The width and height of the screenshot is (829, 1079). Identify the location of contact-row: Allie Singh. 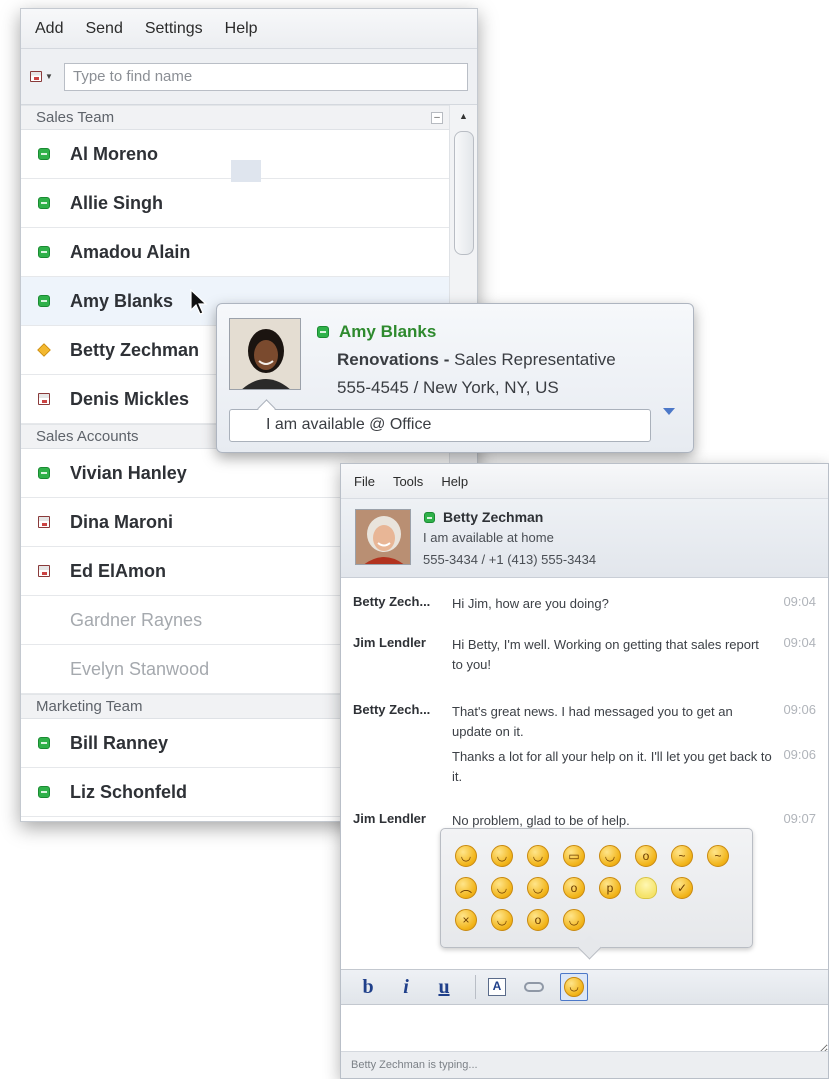
(236, 203).